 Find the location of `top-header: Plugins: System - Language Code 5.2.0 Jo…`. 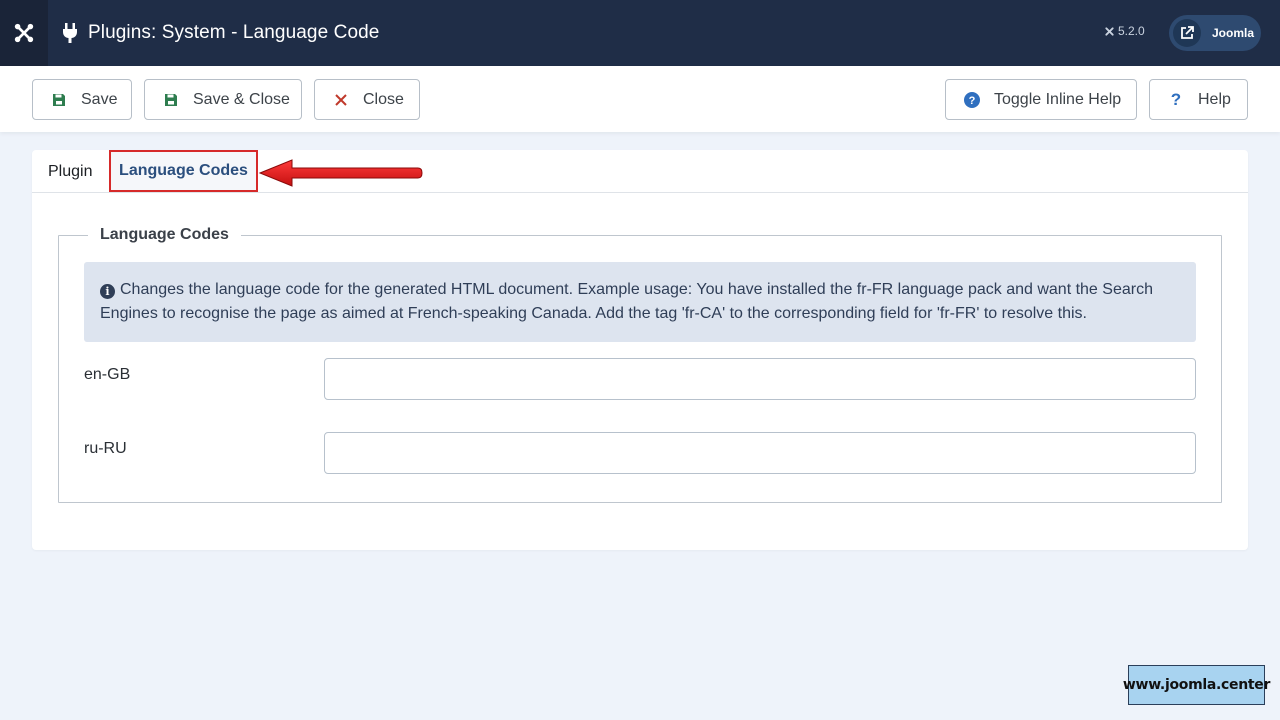

top-header: Plugins: System - Language Code 5.2.0 Jo… is located at coordinates (640, 33).